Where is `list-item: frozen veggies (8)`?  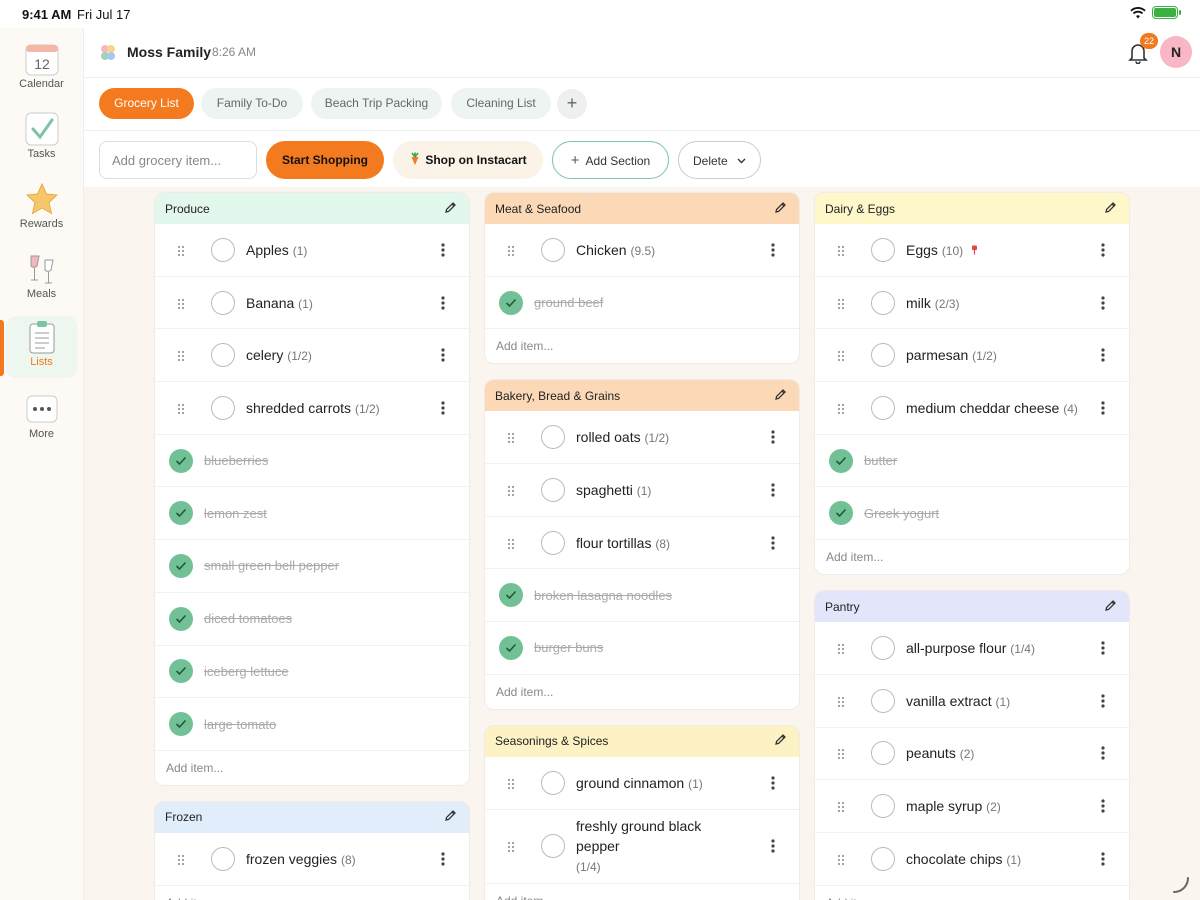
list-item: frozen veggies (8) is located at coordinates (312, 859).